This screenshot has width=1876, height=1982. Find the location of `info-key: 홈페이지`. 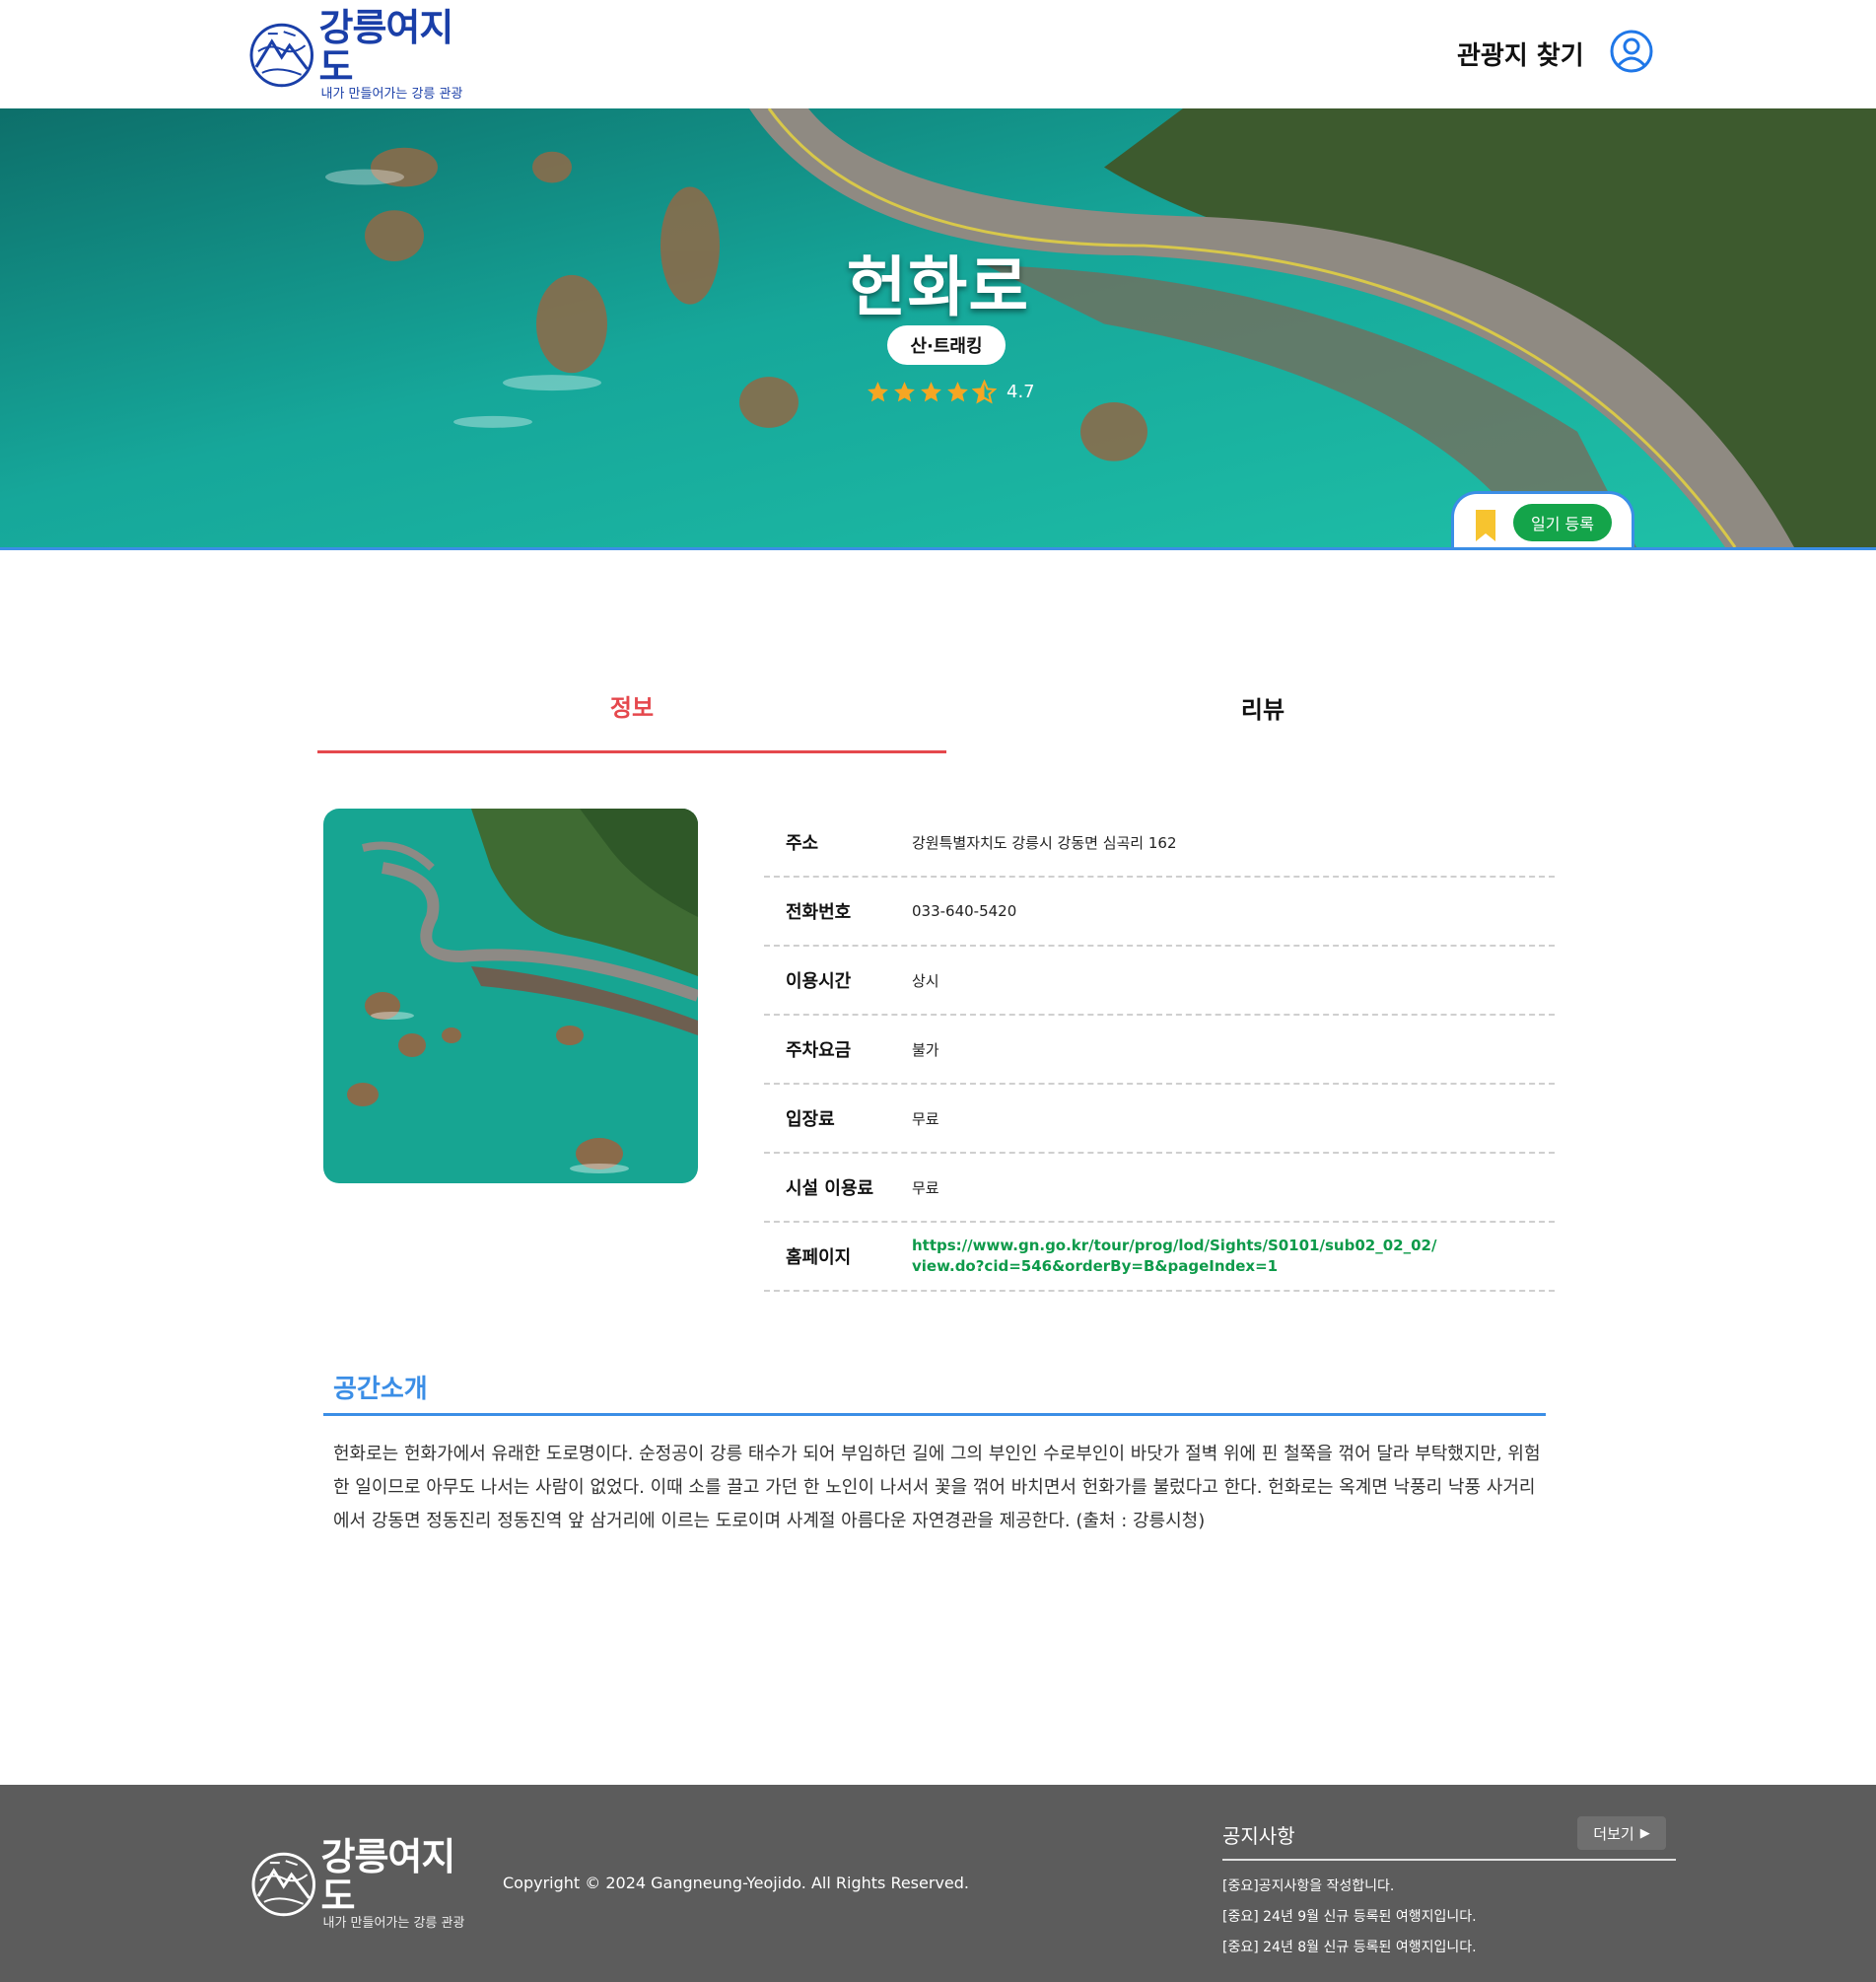

info-key: 홈페이지 is located at coordinates (819, 1257).